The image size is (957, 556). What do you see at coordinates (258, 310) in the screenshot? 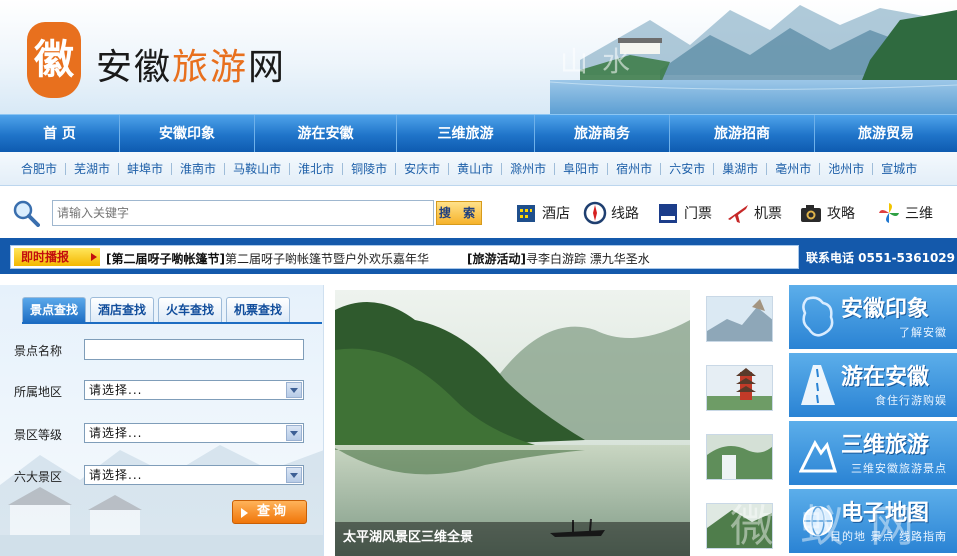
I see `tab-flight-search: 机票查找` at bounding box center [258, 310].